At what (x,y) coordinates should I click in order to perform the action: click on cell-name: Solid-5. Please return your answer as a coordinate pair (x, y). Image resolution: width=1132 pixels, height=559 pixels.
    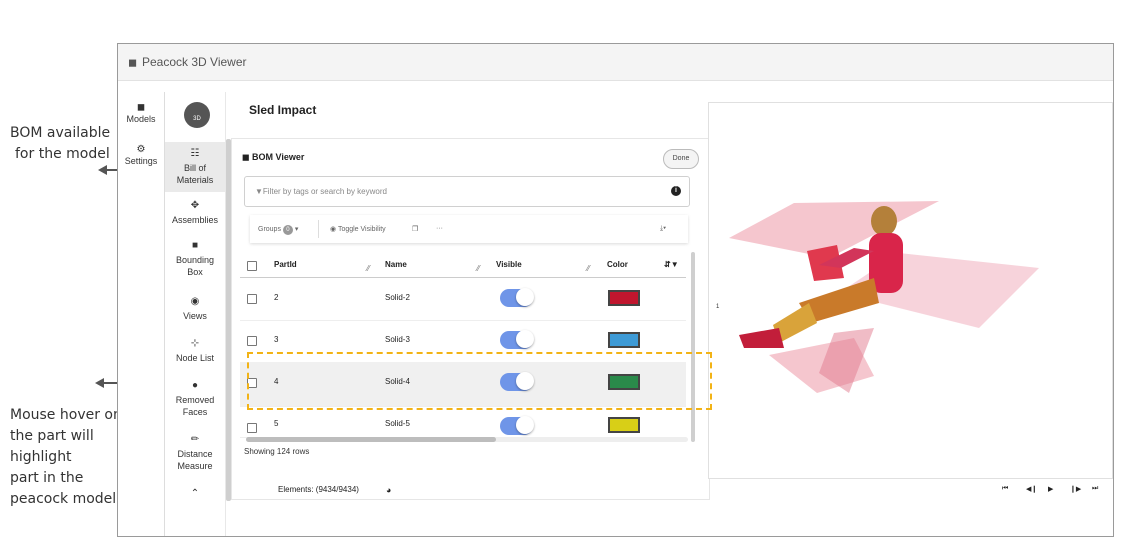
    Looking at the image, I should click on (397, 423).